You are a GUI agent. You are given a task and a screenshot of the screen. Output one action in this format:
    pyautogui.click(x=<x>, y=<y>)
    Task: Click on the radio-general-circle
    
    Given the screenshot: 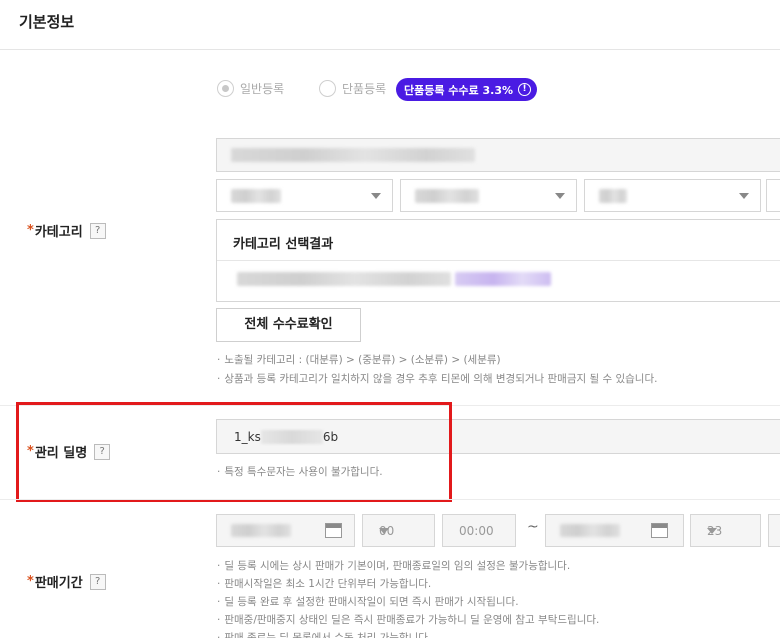 What is the action you would take?
    pyautogui.click(x=225, y=88)
    